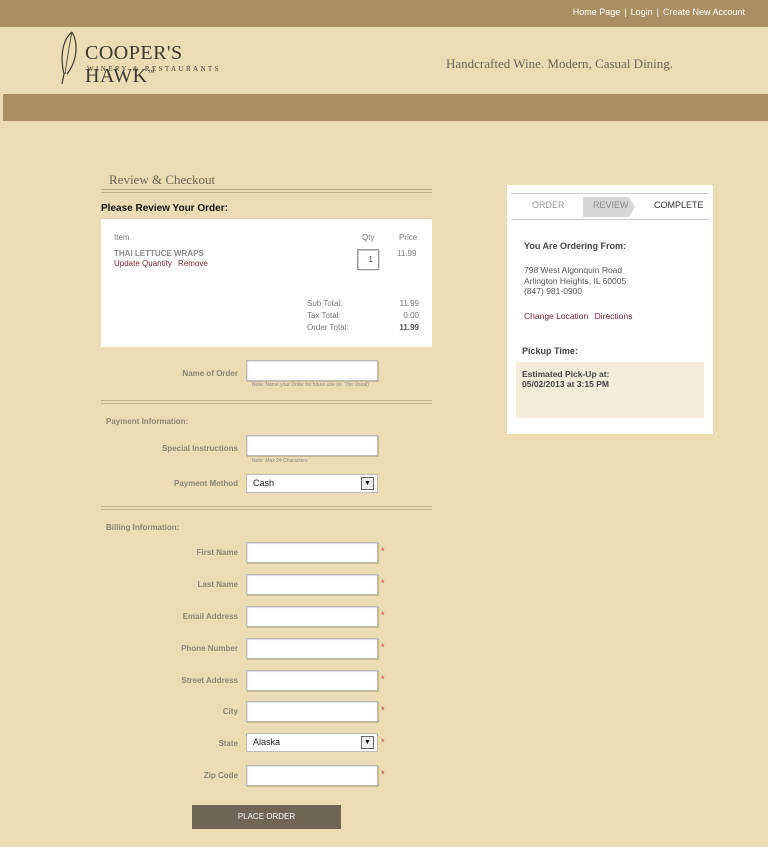 This screenshot has height=847, width=768. What do you see at coordinates (556, 316) in the screenshot?
I see `change-location-link: Change Location` at bounding box center [556, 316].